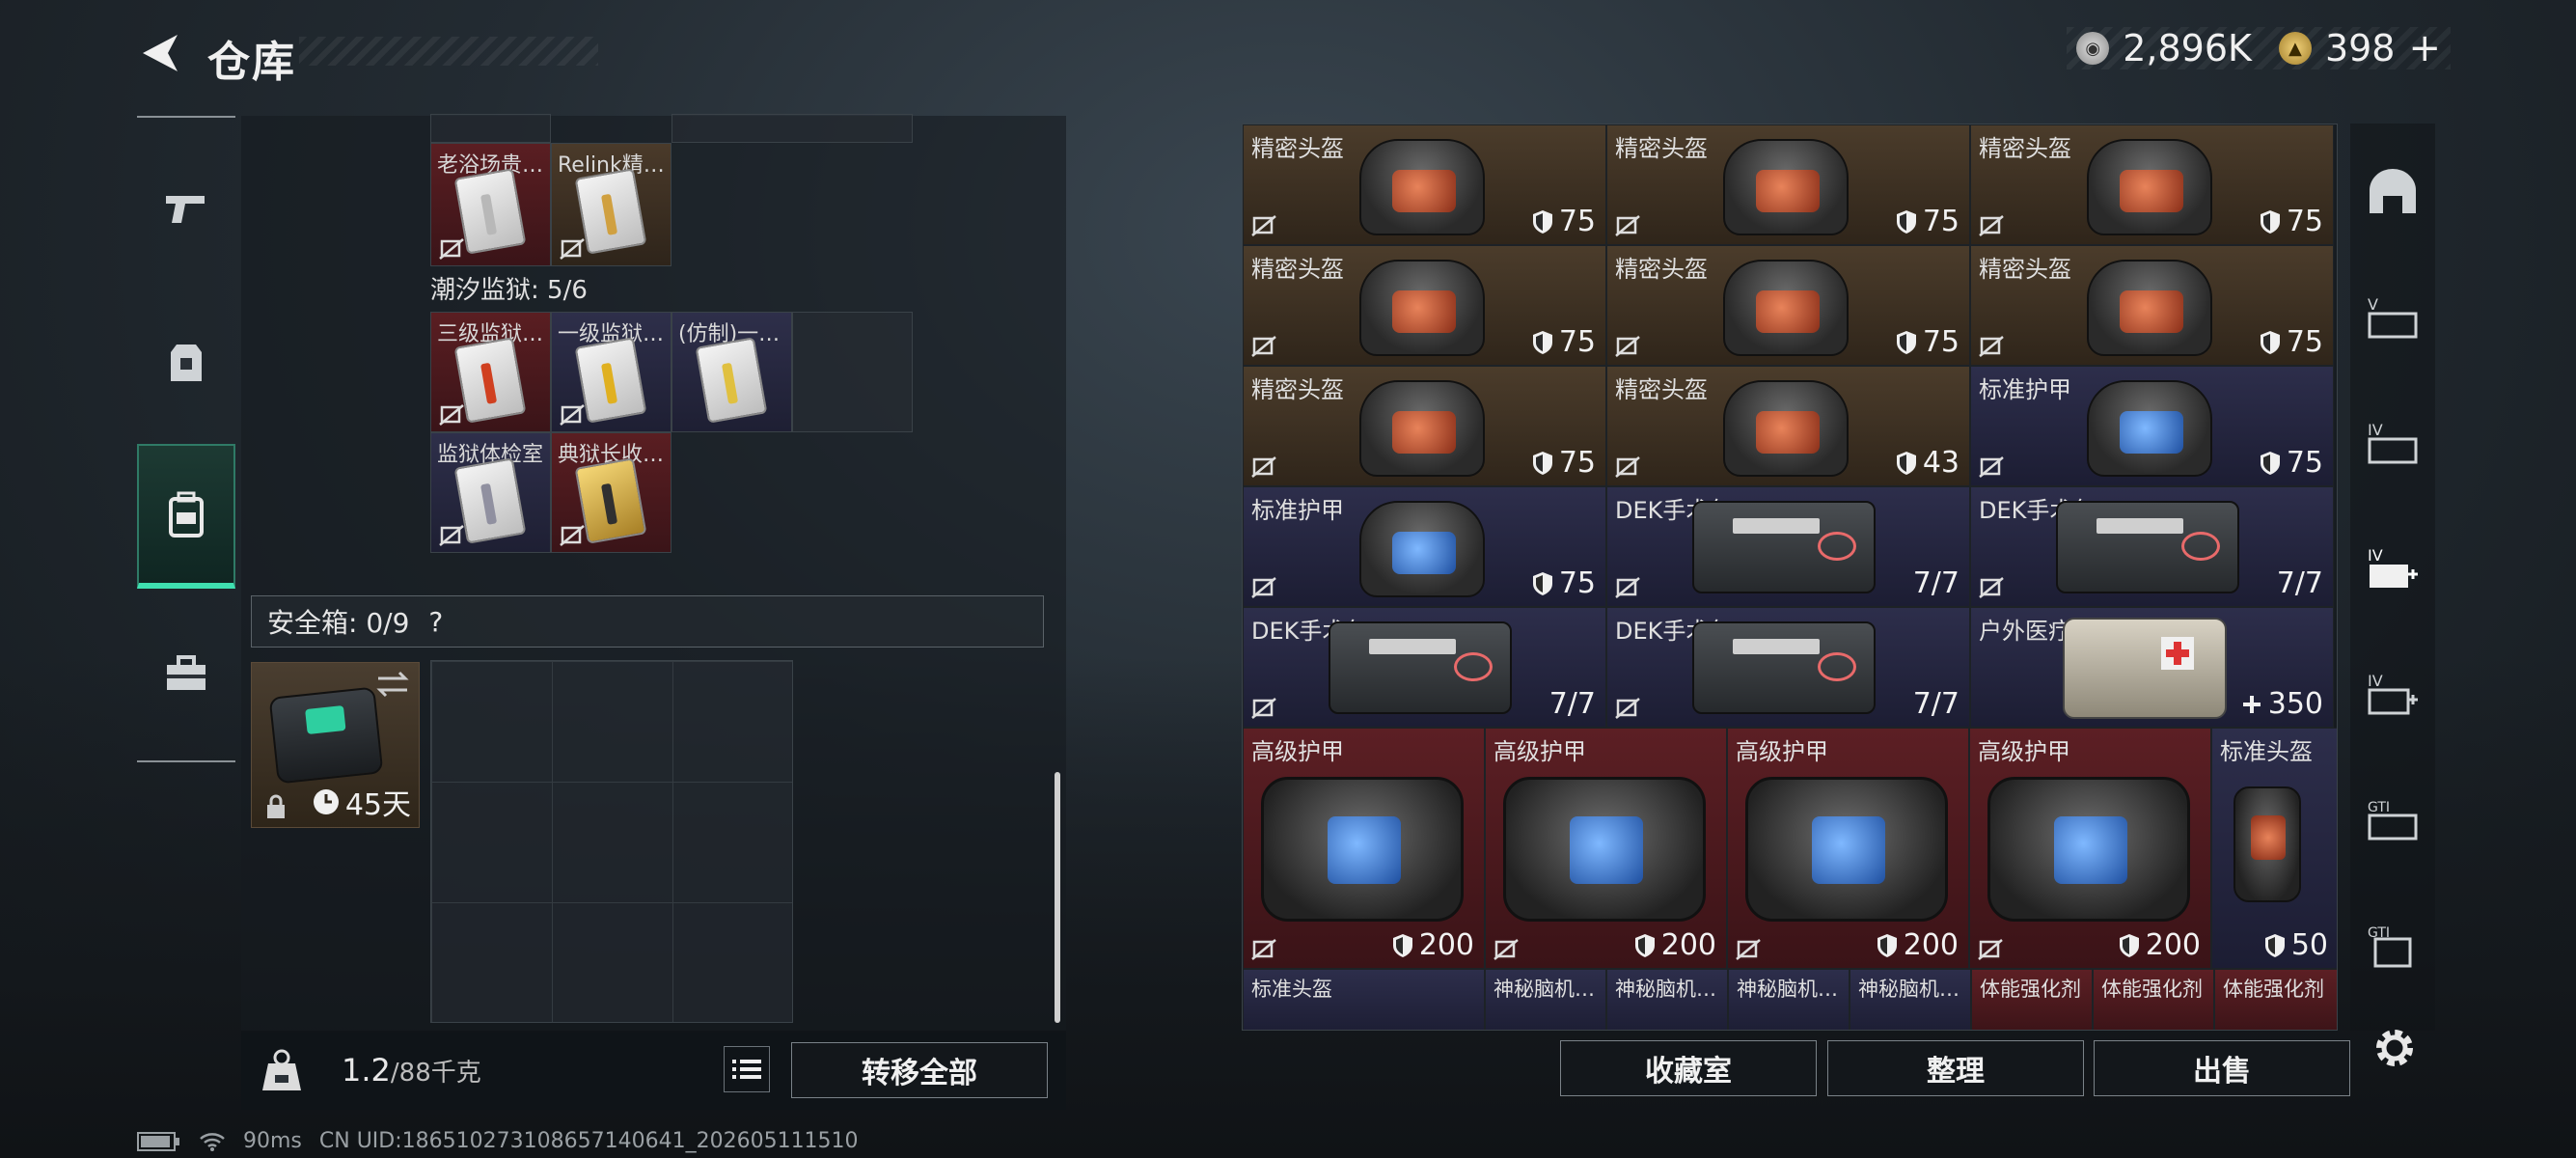 Image resolution: width=2576 pixels, height=1158 pixels. I want to click on warehouse-item: 精密头盔 43, so click(1788, 426).